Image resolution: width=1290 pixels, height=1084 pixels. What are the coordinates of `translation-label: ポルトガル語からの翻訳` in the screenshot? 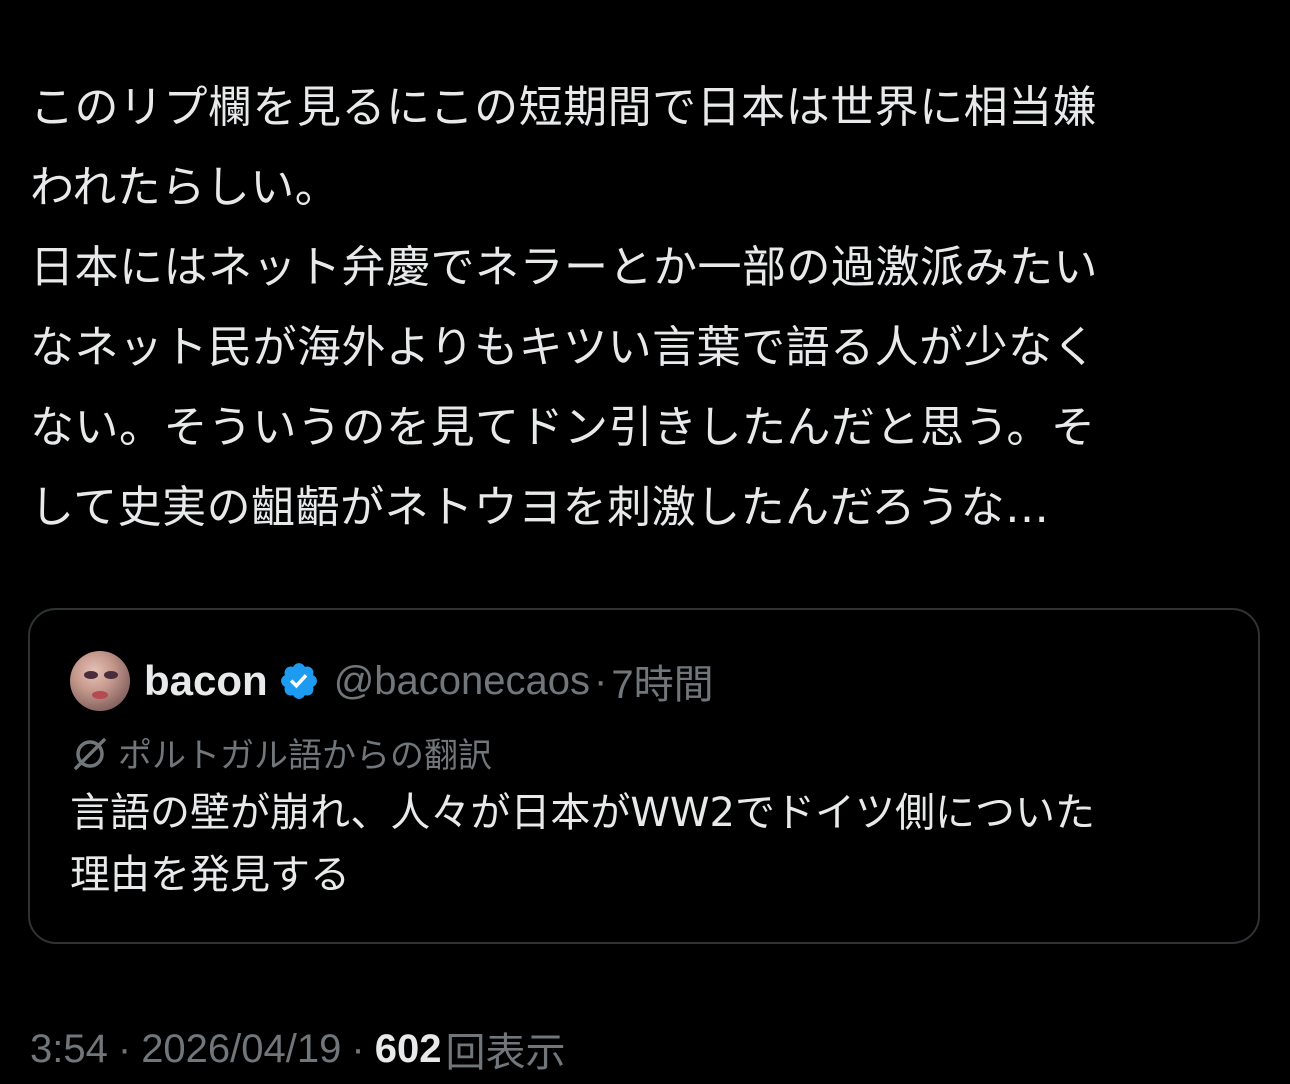 It's located at (305, 756).